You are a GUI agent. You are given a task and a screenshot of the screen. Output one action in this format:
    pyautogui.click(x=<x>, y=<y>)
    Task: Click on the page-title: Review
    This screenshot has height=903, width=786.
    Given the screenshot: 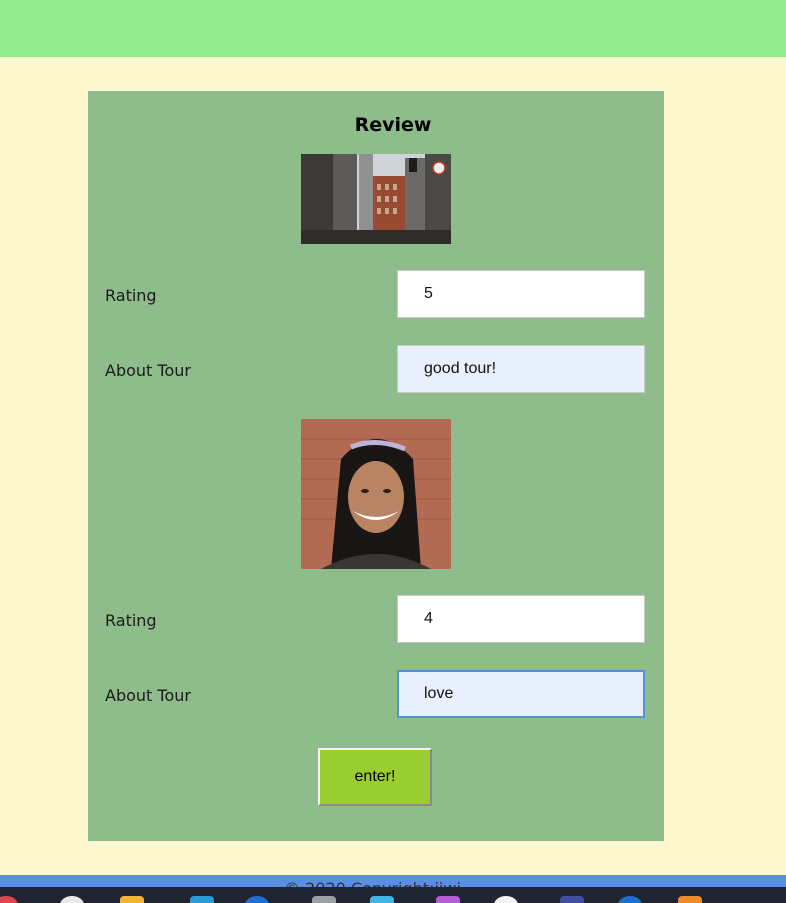 What is the action you would take?
    pyautogui.click(x=393, y=125)
    